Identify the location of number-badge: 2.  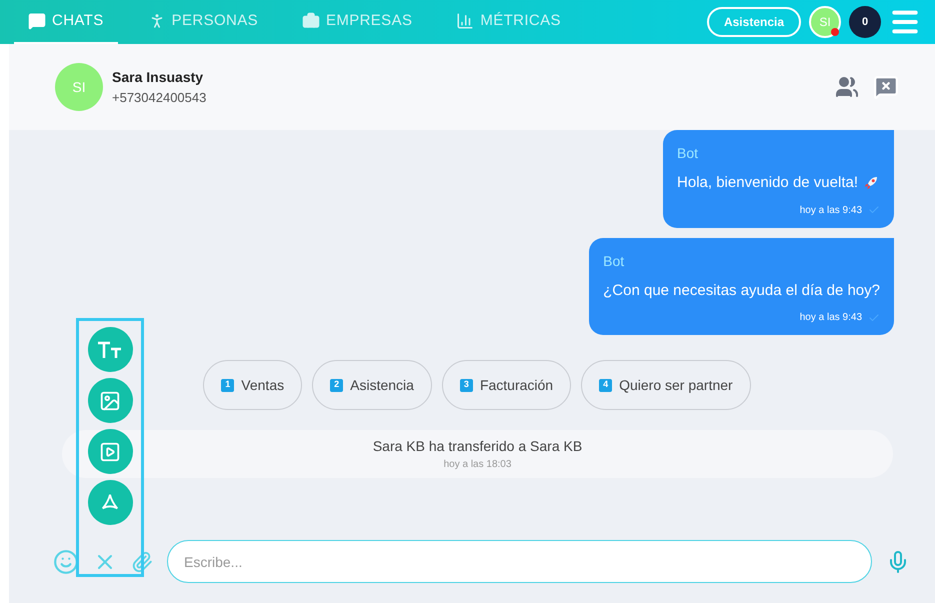
(337, 385).